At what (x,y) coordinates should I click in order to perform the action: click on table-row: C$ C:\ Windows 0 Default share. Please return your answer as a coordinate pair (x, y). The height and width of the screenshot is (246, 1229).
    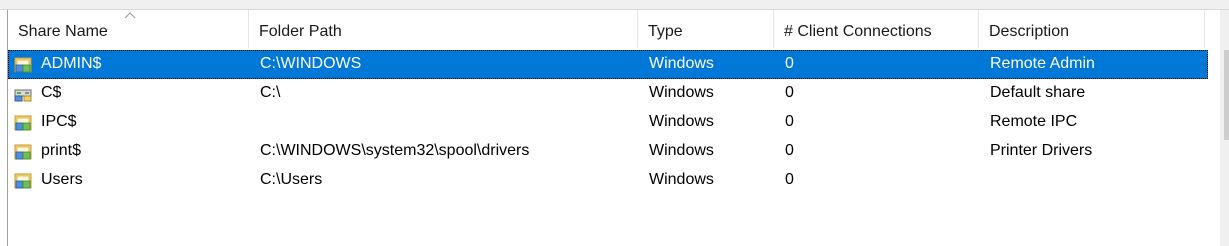
    Looking at the image, I should click on (608, 93).